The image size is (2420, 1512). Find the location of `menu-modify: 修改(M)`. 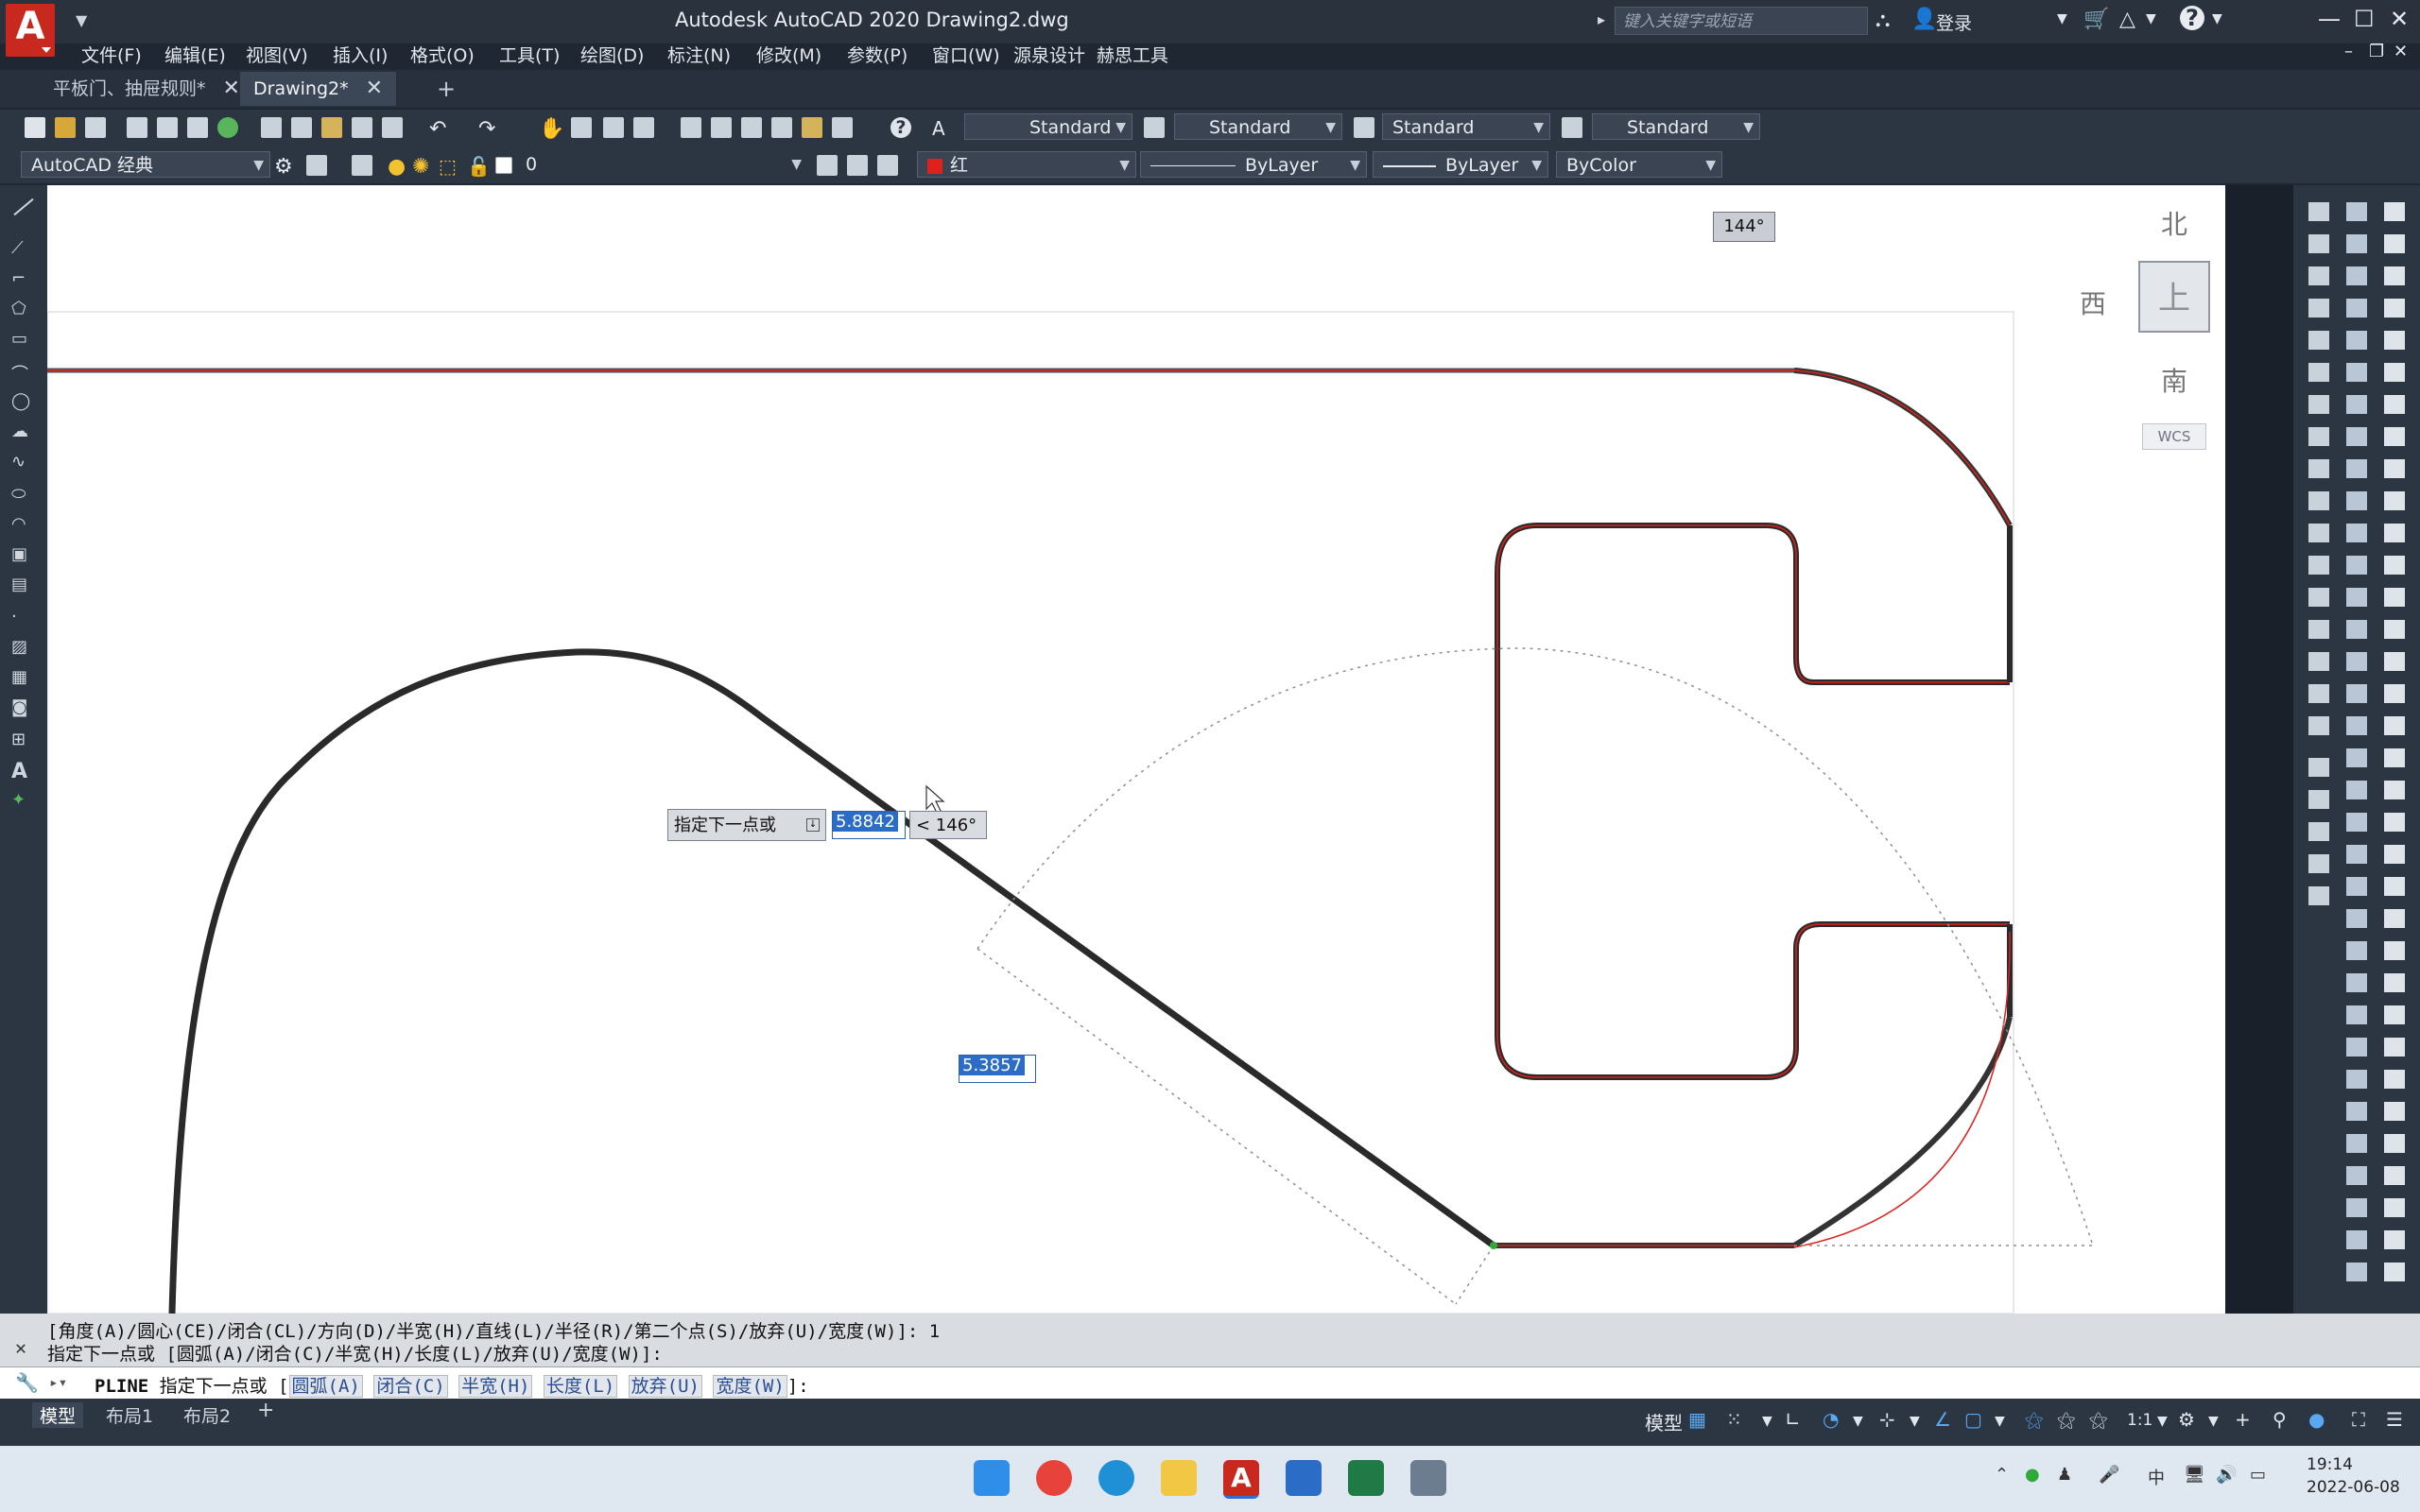

menu-modify: 修改(M) is located at coordinates (788, 54).